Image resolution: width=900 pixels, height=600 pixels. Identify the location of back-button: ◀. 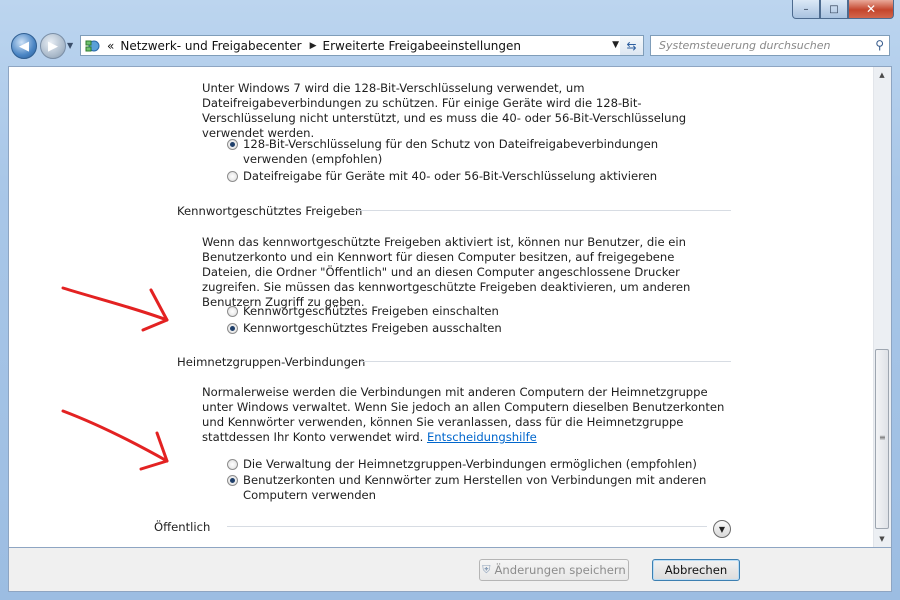
(24, 46).